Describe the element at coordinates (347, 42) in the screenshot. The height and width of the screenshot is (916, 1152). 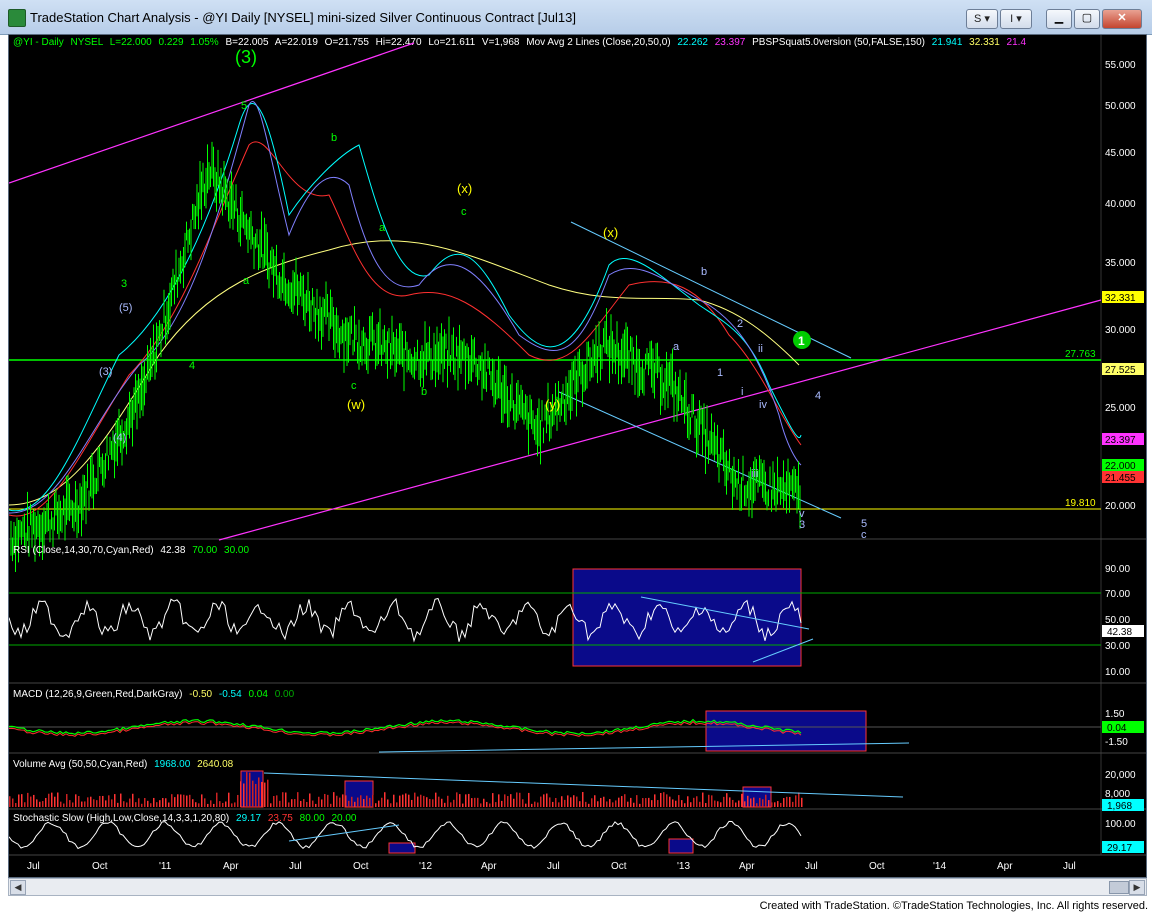
I see `info-open: O=21.755` at that location.